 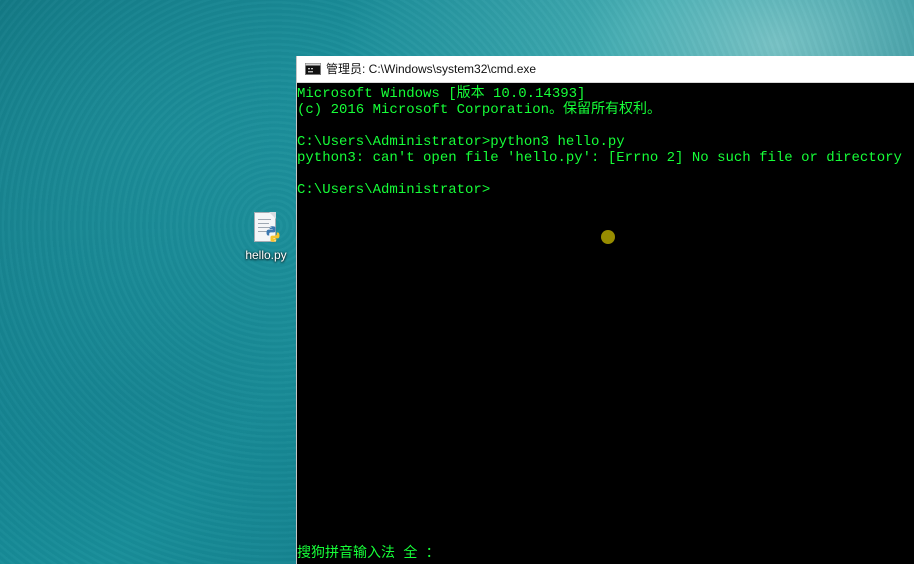 What do you see at coordinates (266, 255) in the screenshot?
I see `desktop-file-label: hello.py` at bounding box center [266, 255].